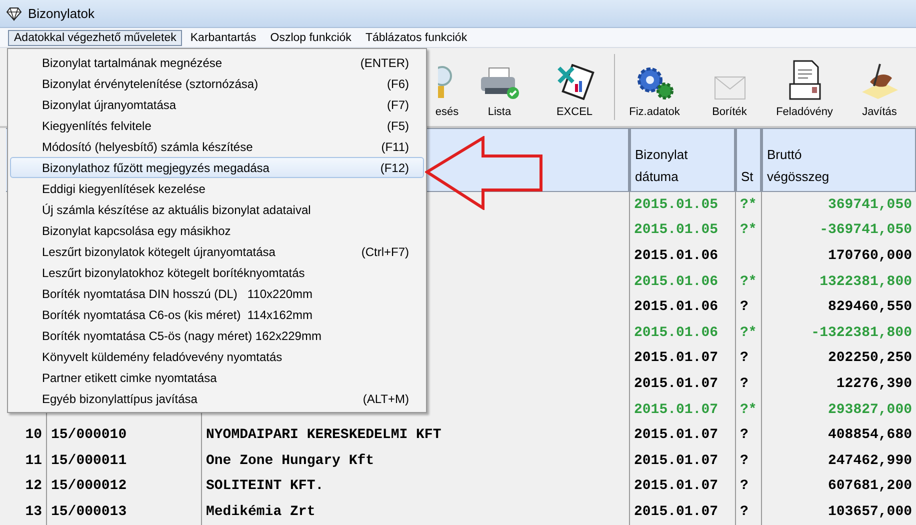 This screenshot has width=916, height=525. Describe the element at coordinates (217, 62) in the screenshot. I see `menu-item: Bizonylat tartalmának megnézése (ENTER)` at that location.